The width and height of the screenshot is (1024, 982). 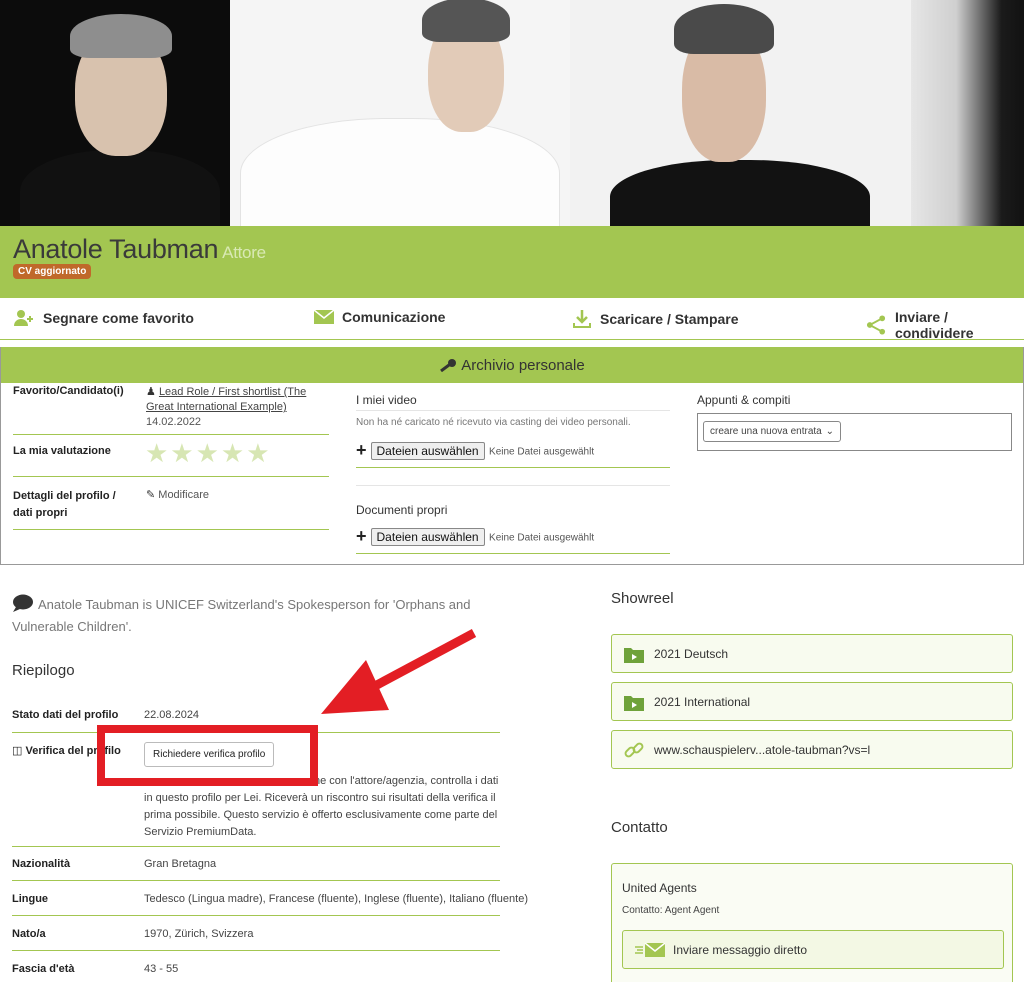 What do you see at coordinates (23, 318) in the screenshot?
I see `user-plus-icon` at bounding box center [23, 318].